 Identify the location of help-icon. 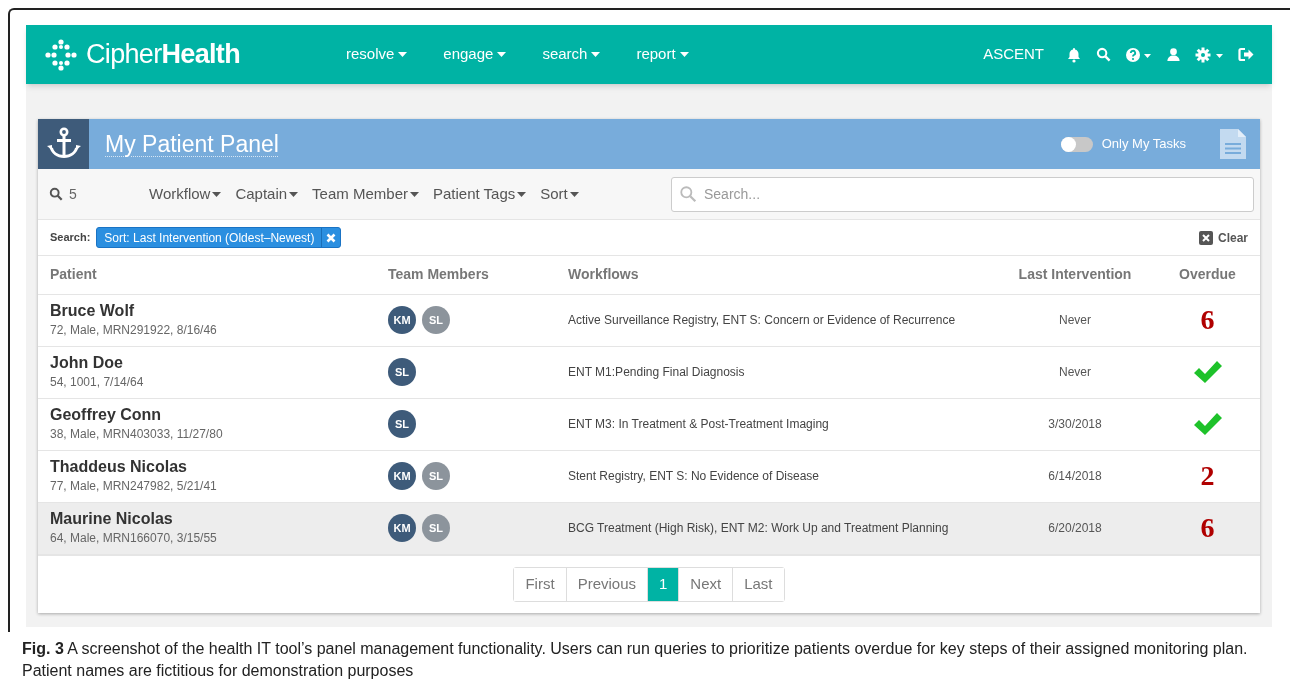
(1138, 54).